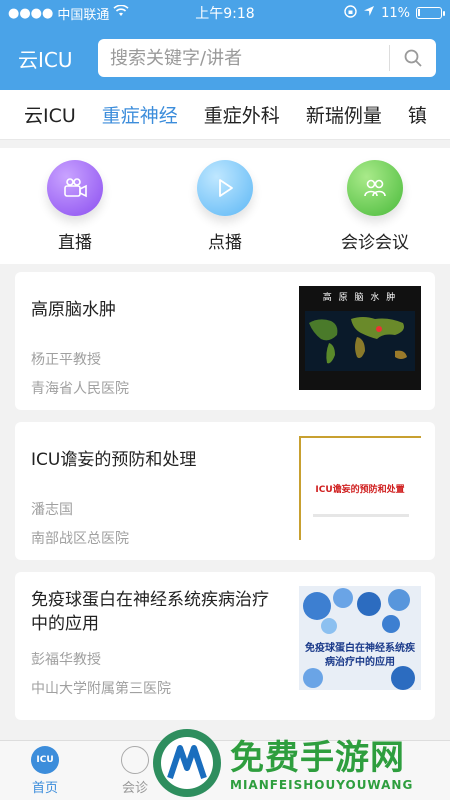 This screenshot has width=450, height=800. I want to click on consultation-label: 会诊会议, so click(375, 243).